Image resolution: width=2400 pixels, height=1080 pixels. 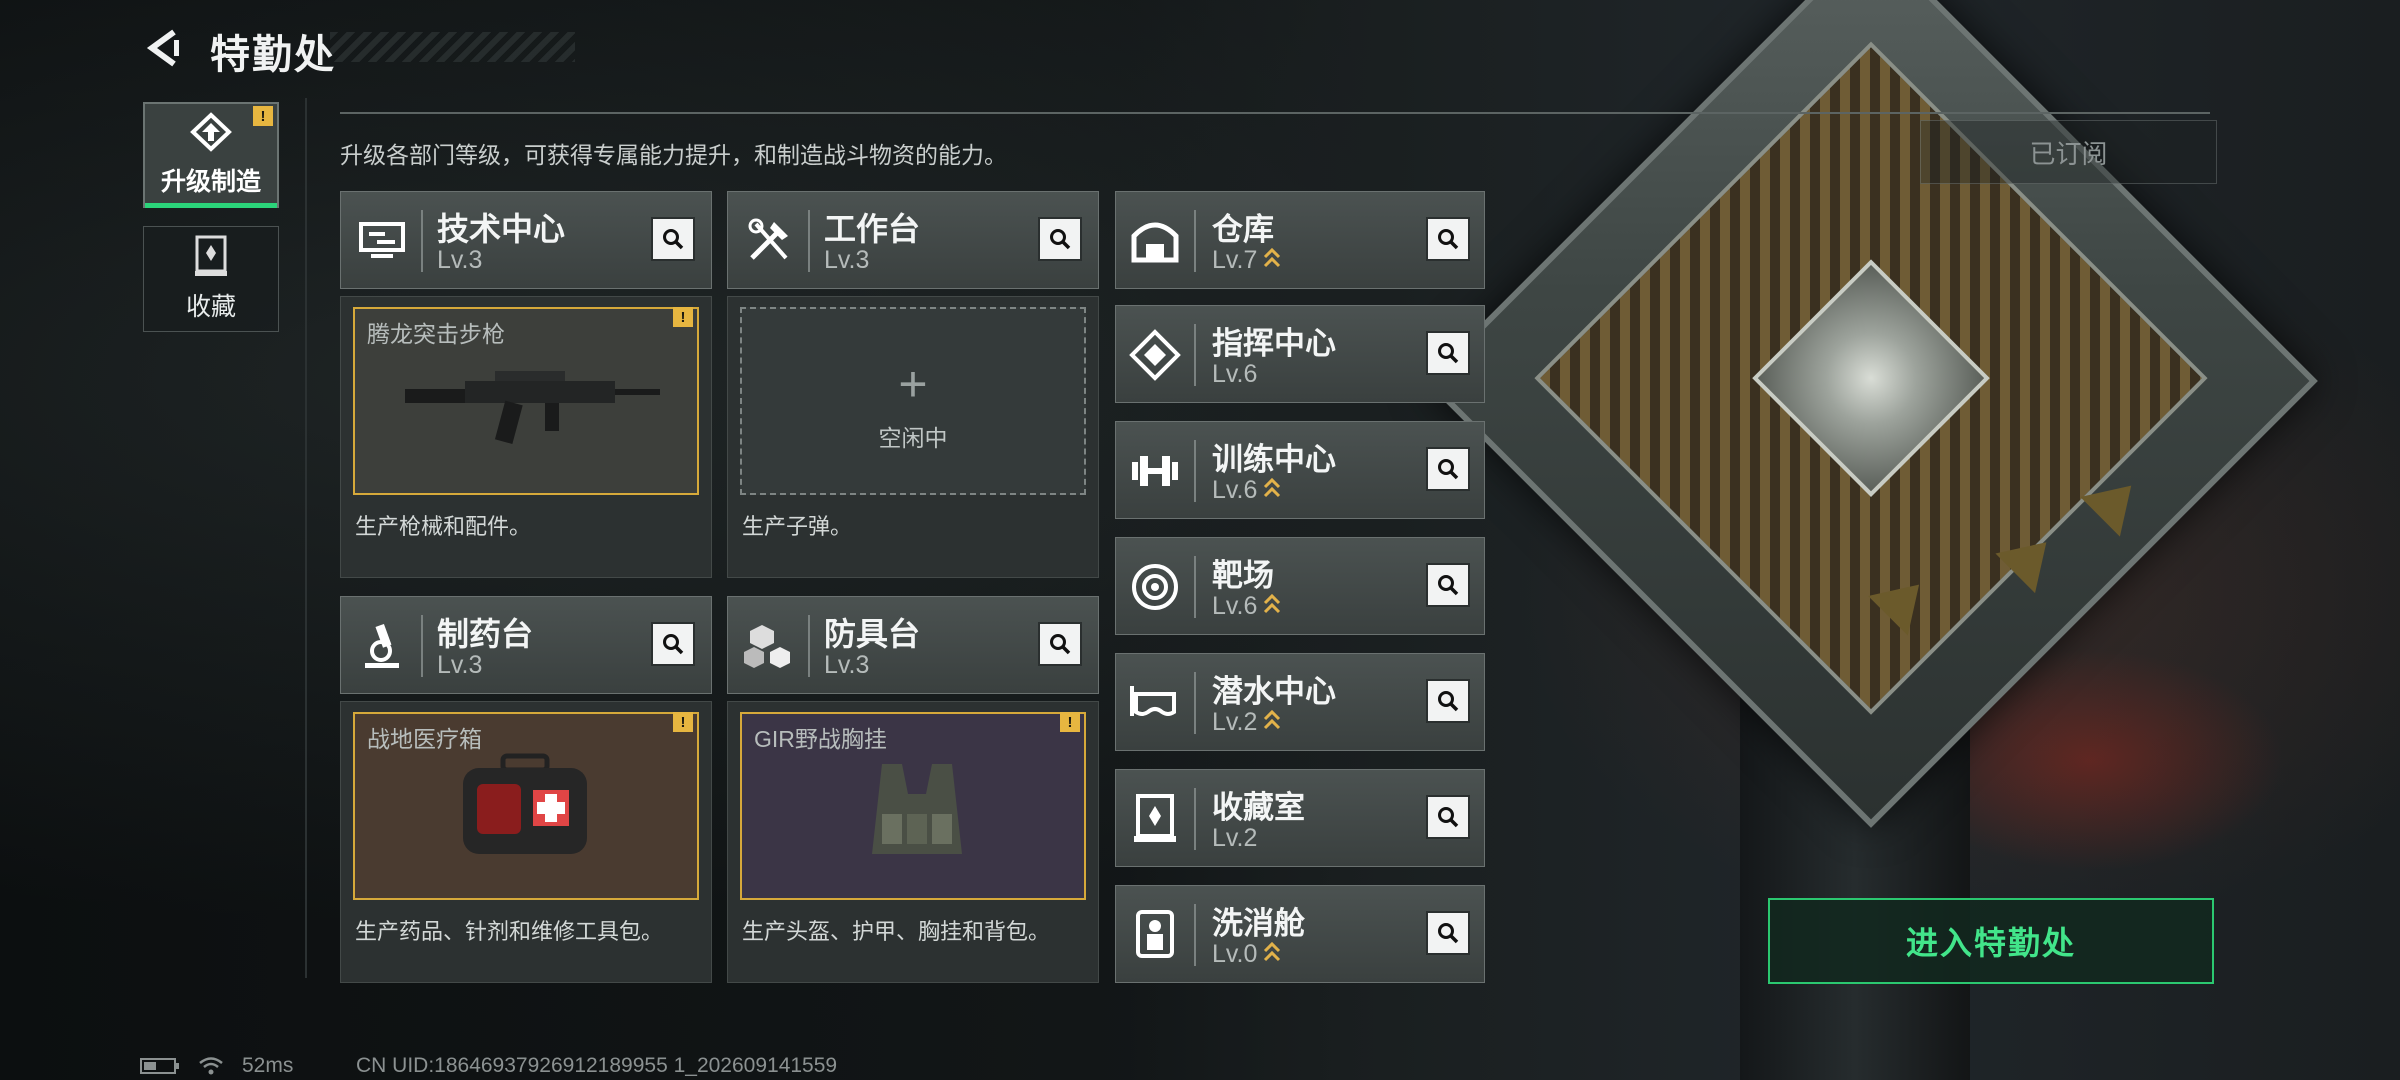 I want to click on rifle-image, so click(x=532, y=407).